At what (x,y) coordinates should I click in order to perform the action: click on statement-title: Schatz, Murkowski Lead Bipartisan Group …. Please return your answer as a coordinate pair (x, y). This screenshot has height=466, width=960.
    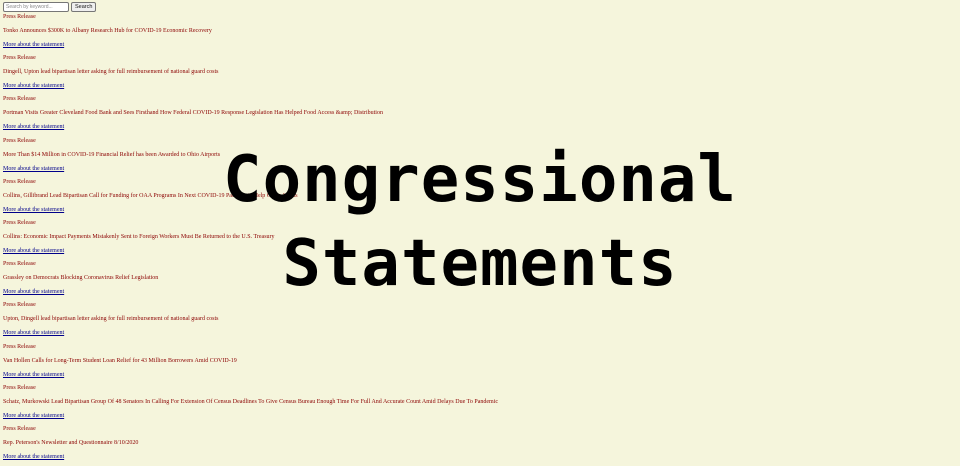
    Looking at the image, I should click on (251, 401).